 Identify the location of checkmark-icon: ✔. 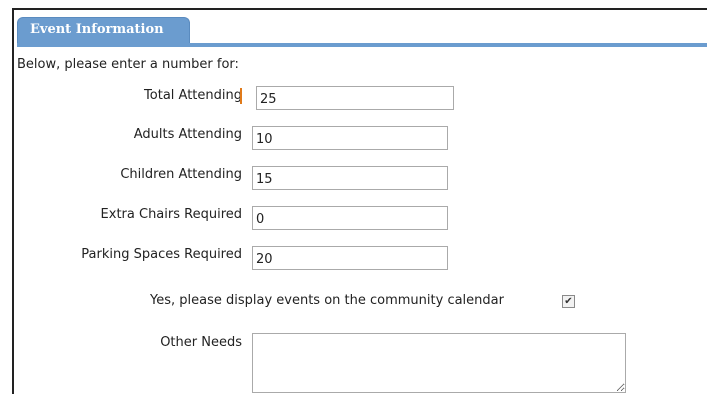
(568, 301).